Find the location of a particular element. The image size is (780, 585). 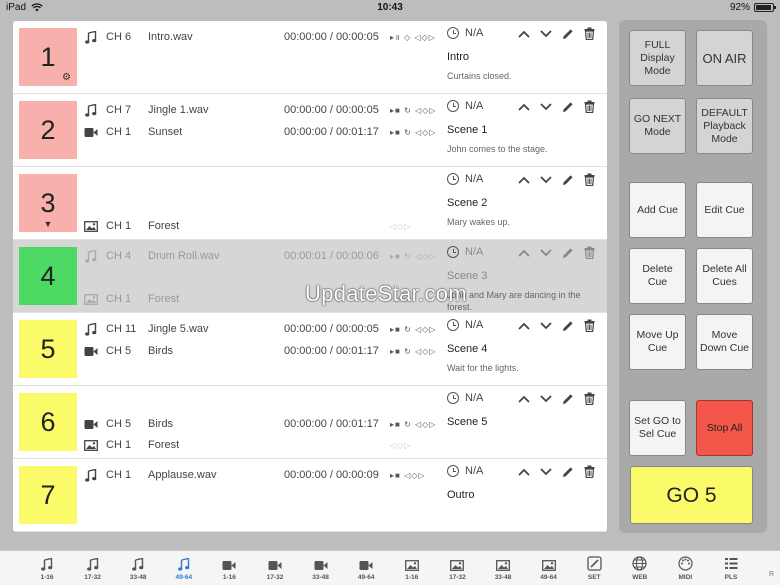

tab-label: 1-16 is located at coordinates (229, 577).